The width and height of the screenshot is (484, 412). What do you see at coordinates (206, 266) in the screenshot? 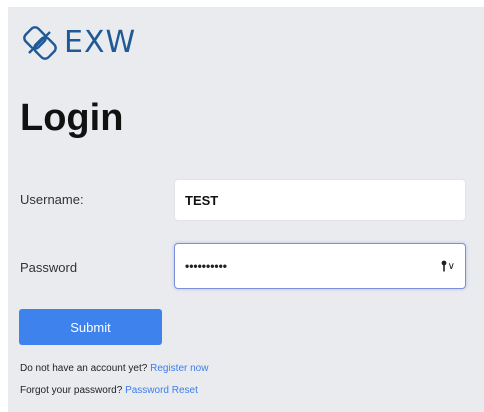
I see `password-value: ••••••••••` at bounding box center [206, 266].